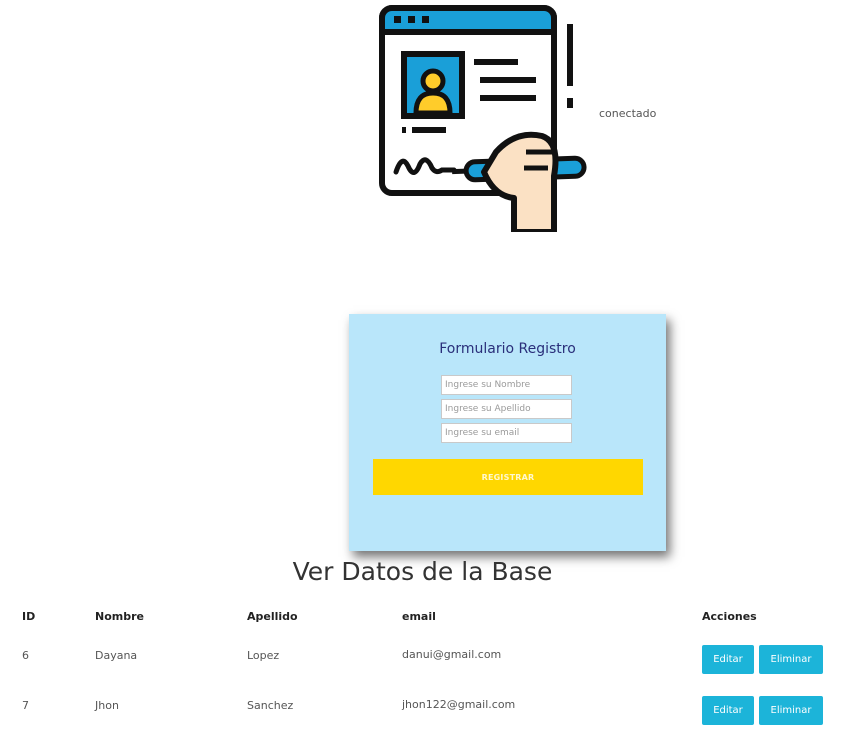 The height and width of the screenshot is (736, 845). I want to click on registration-form: Formulario Registro REGISTRAR, so click(507, 432).